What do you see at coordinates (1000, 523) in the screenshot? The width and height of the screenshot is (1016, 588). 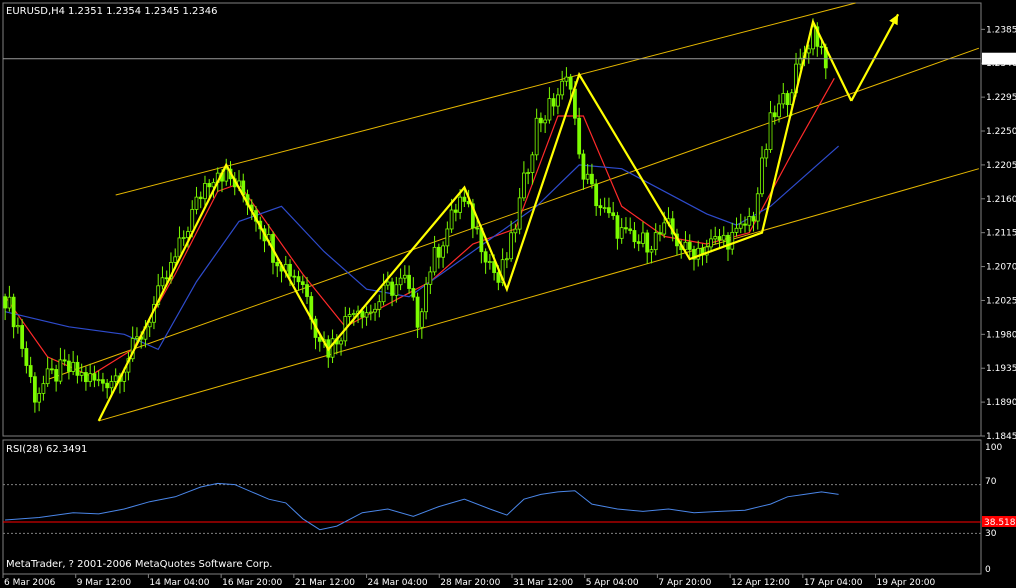 I see `rsi-current-badge: 38.5188` at bounding box center [1000, 523].